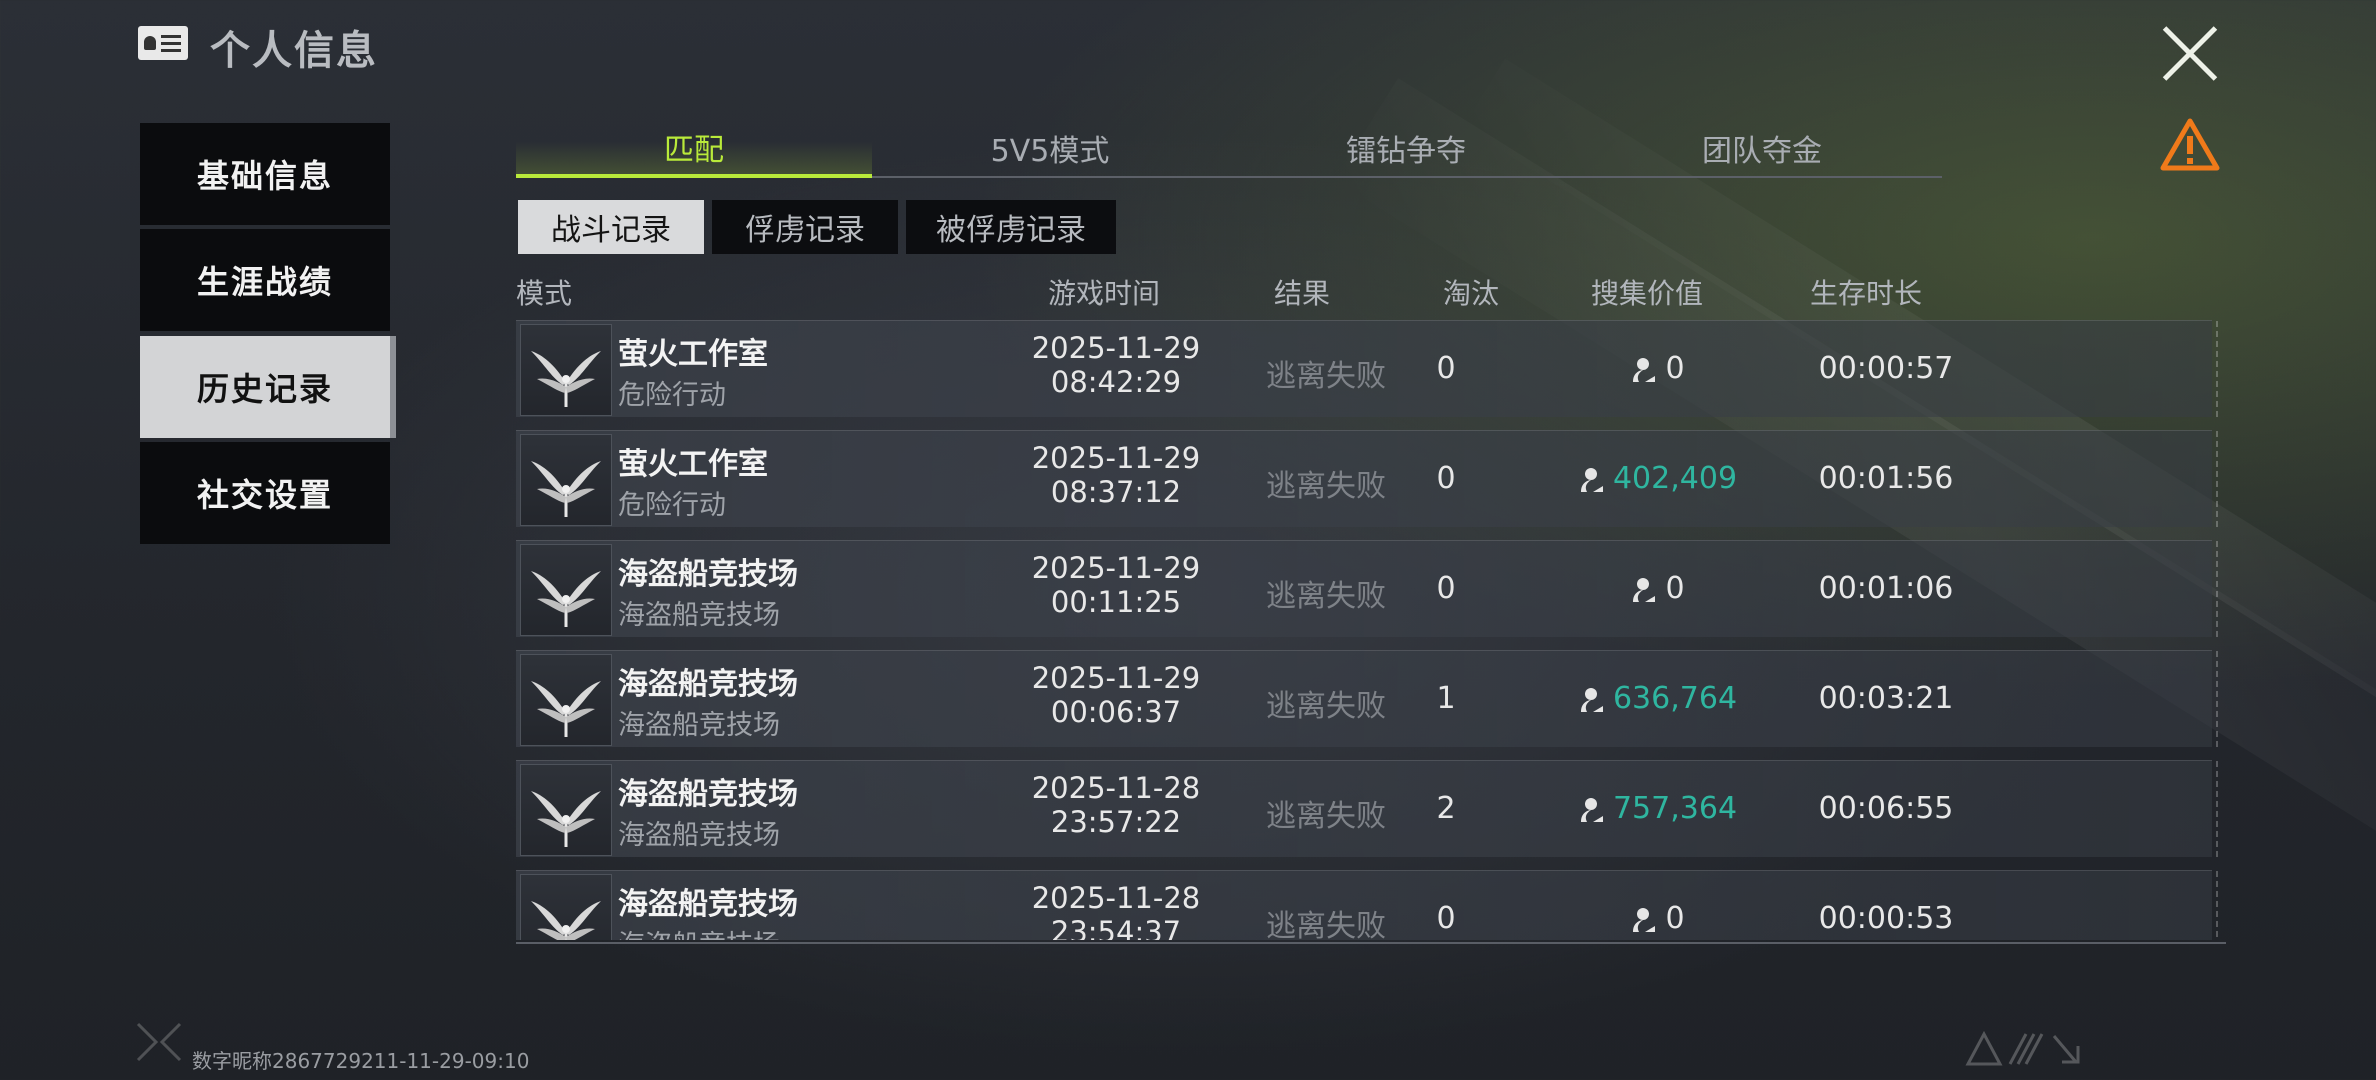 The width and height of the screenshot is (2376, 1080). Describe the element at coordinates (1886, 588) in the screenshot. I see `survival-time: 00:01:06` at that location.